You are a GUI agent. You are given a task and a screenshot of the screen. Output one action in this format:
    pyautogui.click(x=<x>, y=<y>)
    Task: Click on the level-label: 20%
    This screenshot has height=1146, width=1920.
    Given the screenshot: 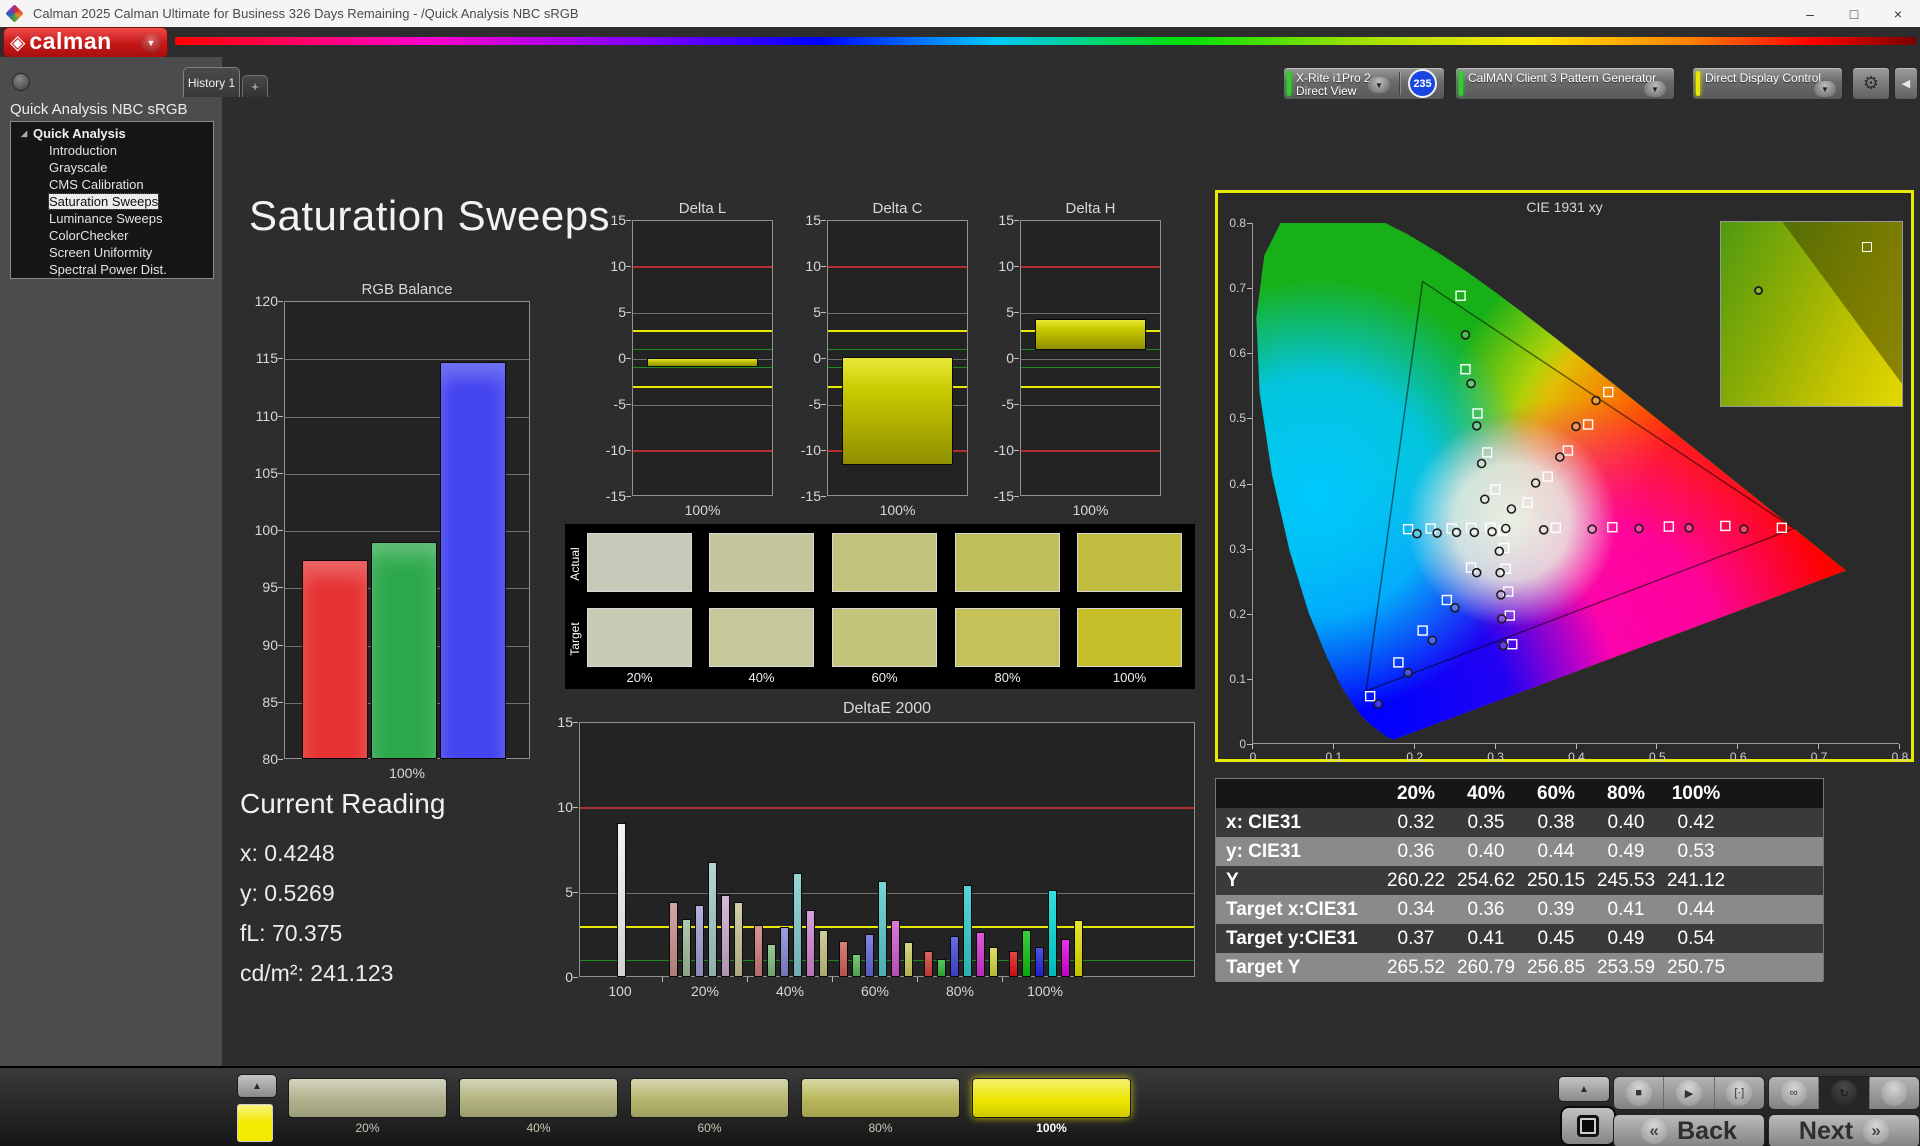 What is the action you would take?
    pyautogui.click(x=367, y=1128)
    